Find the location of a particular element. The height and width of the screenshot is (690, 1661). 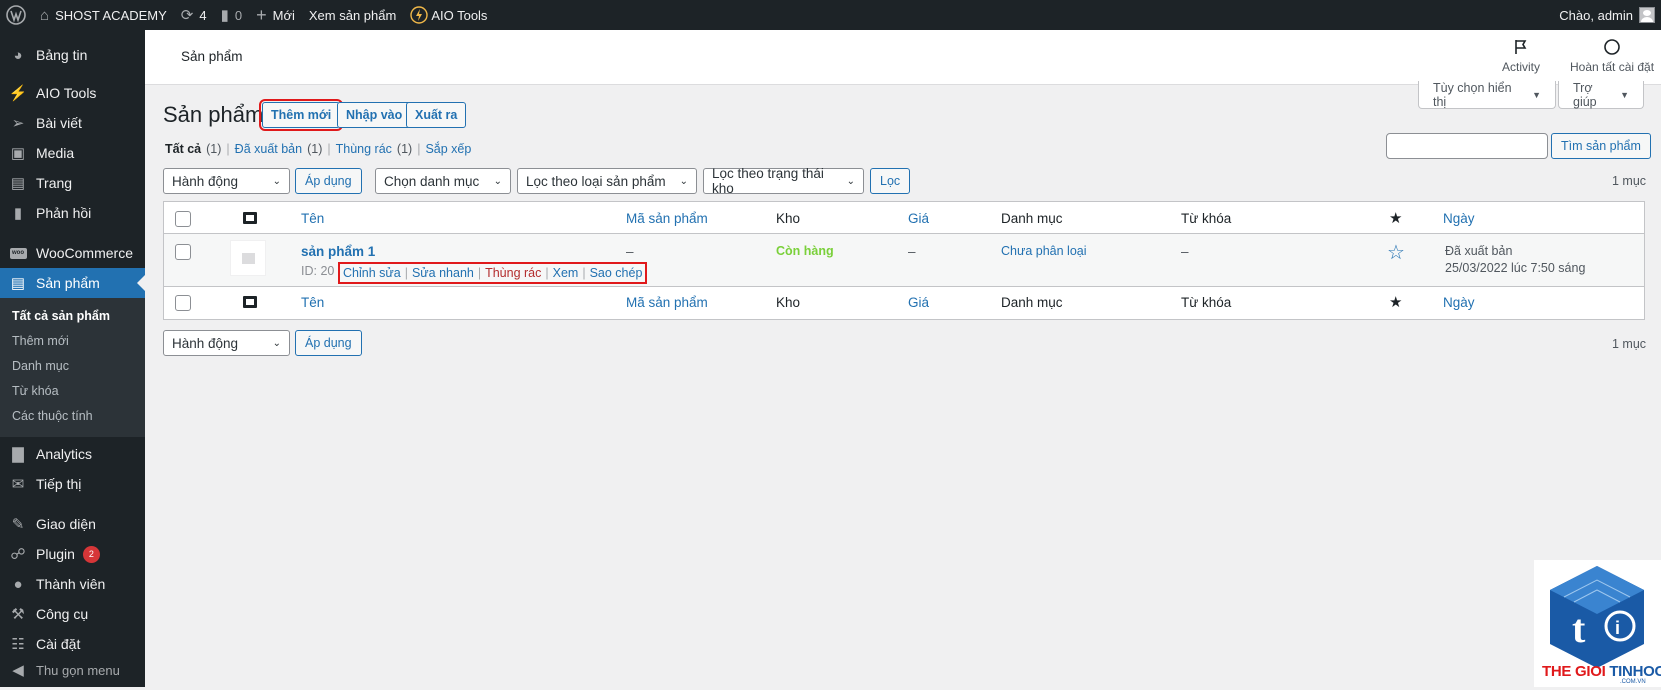

menu-products: ▤ Sản phẩm is located at coordinates (72, 283).